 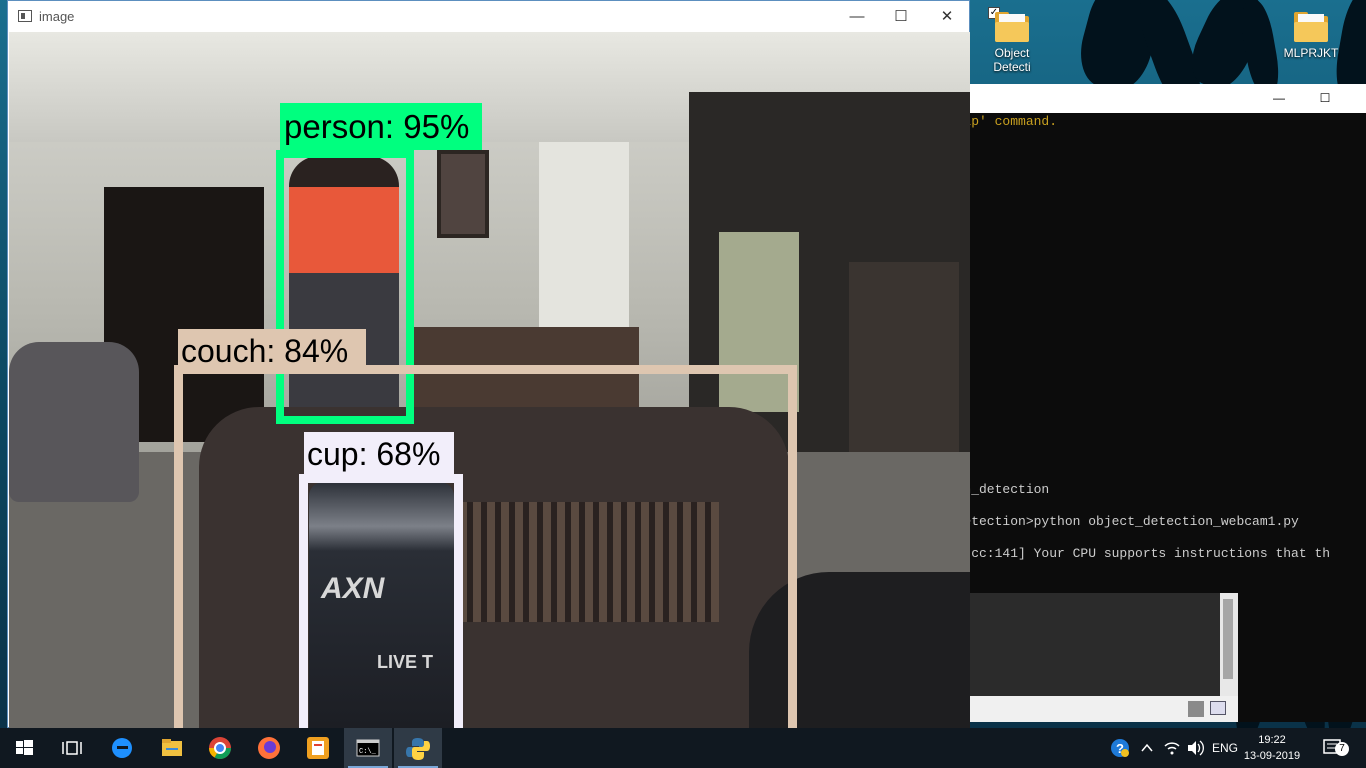 I want to click on show-hidden-icons-chevron-up-icon, so click(x=1147, y=748).